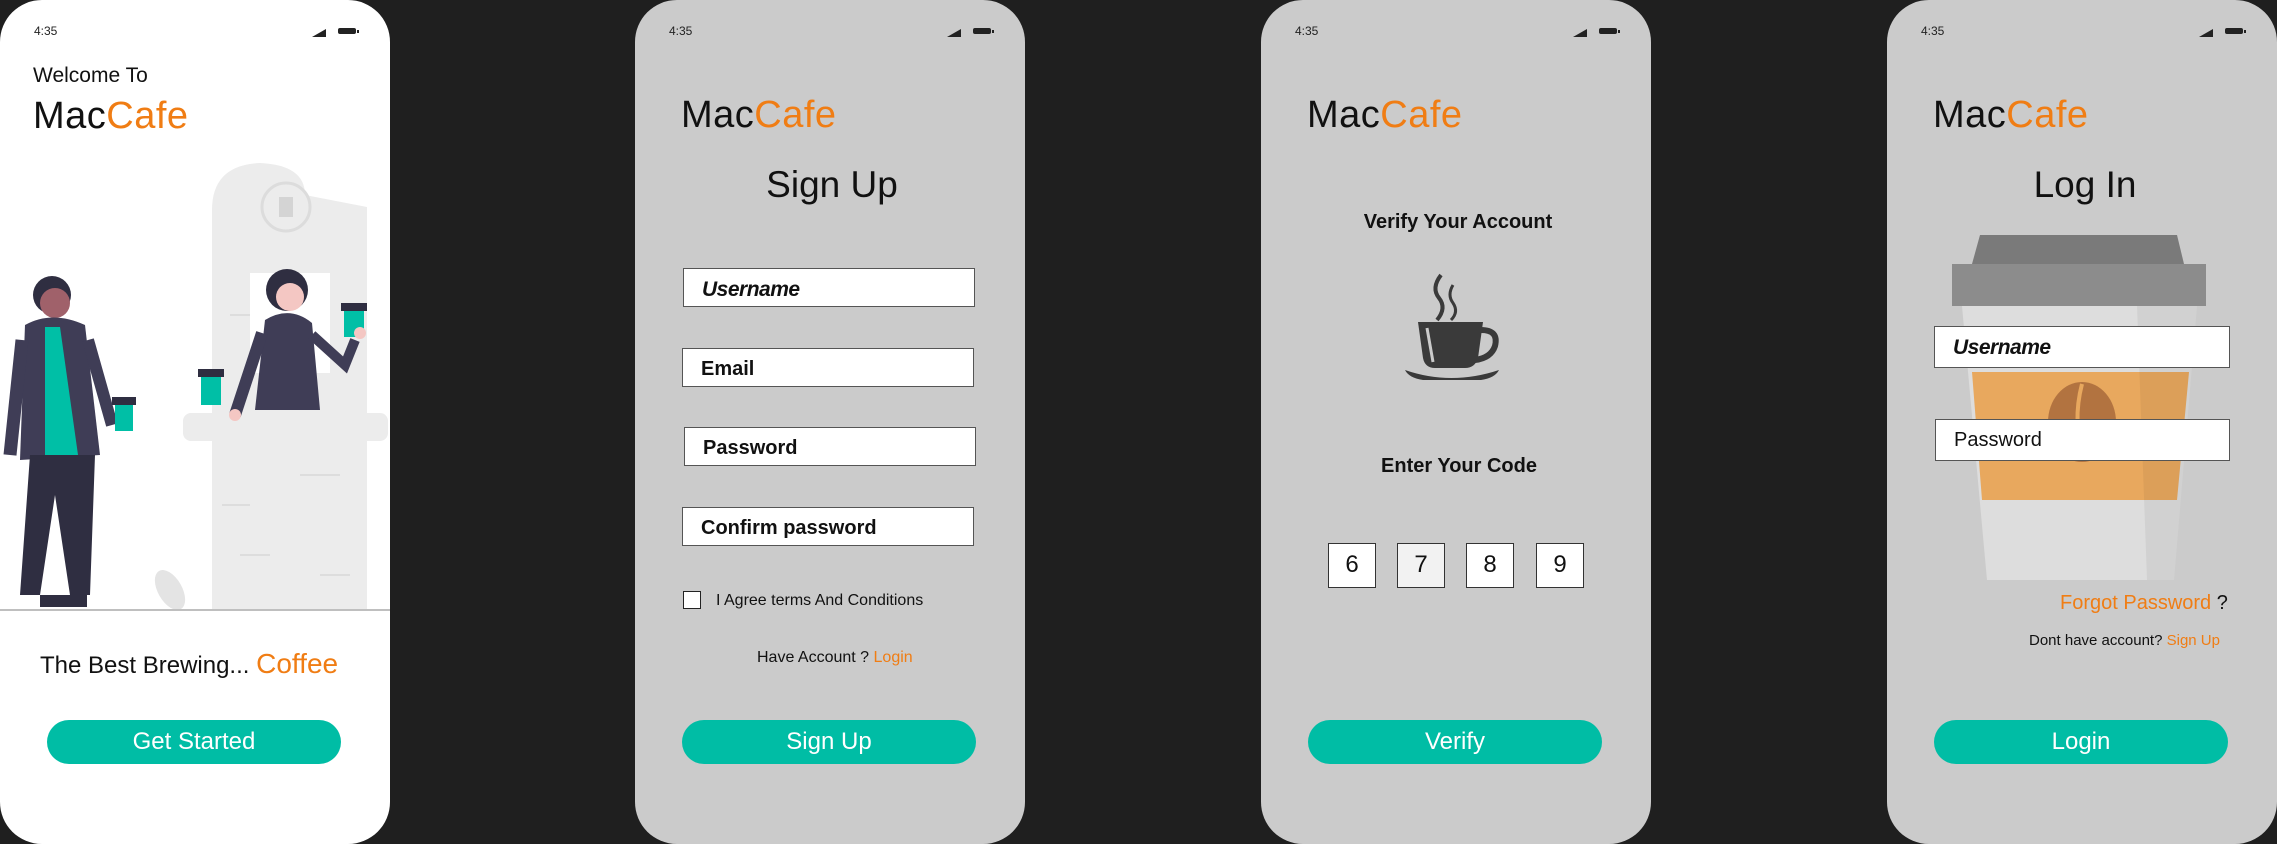 This screenshot has width=2277, height=844. I want to click on signup-prompt-row: Dont have account? Sign Up, so click(2124, 640).